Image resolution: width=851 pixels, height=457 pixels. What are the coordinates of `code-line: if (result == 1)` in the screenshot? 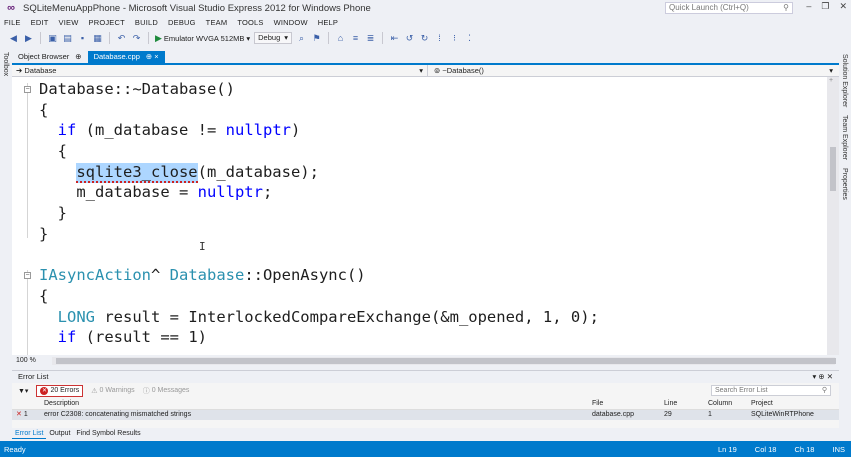 It's located at (319, 337).